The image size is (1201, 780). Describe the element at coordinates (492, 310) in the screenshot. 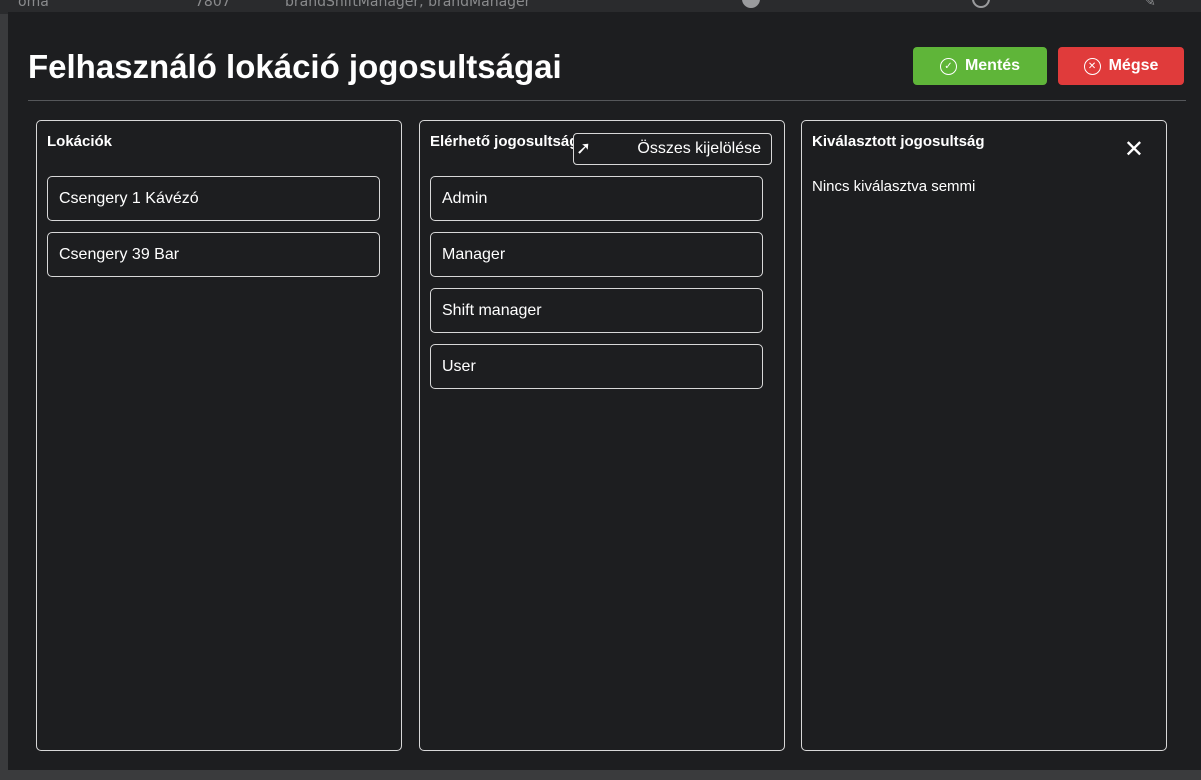

I see `permission-item-label: Shift manager` at that location.